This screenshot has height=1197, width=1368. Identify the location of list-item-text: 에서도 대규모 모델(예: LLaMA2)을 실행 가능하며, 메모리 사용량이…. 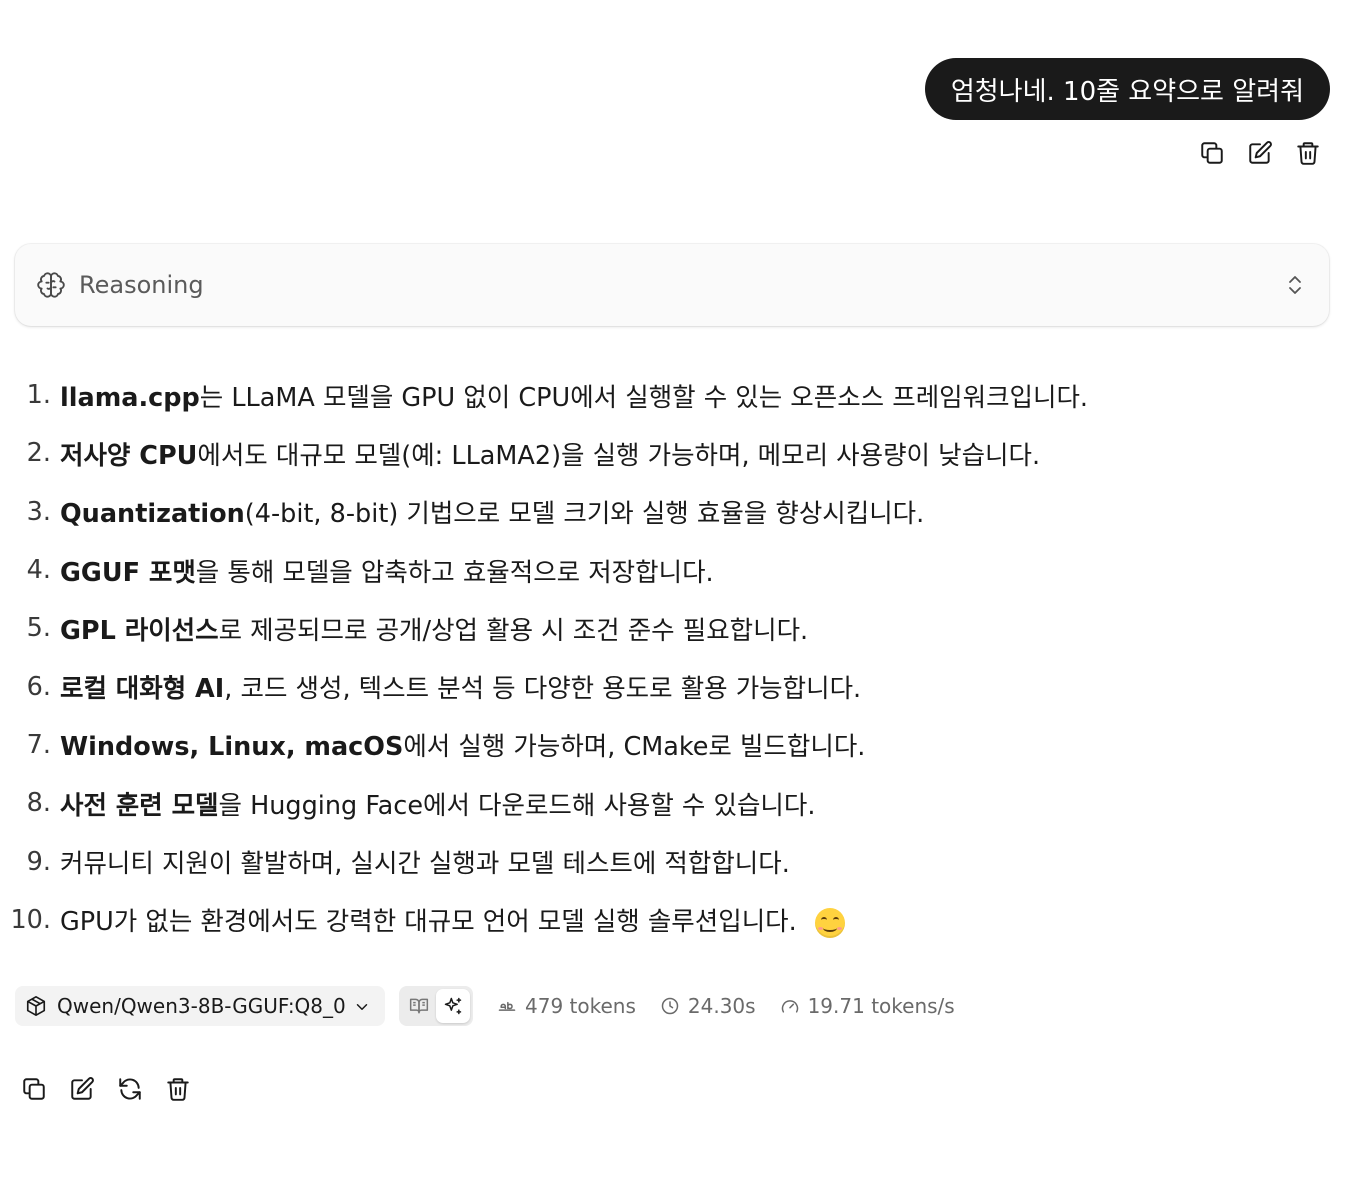
(619, 455).